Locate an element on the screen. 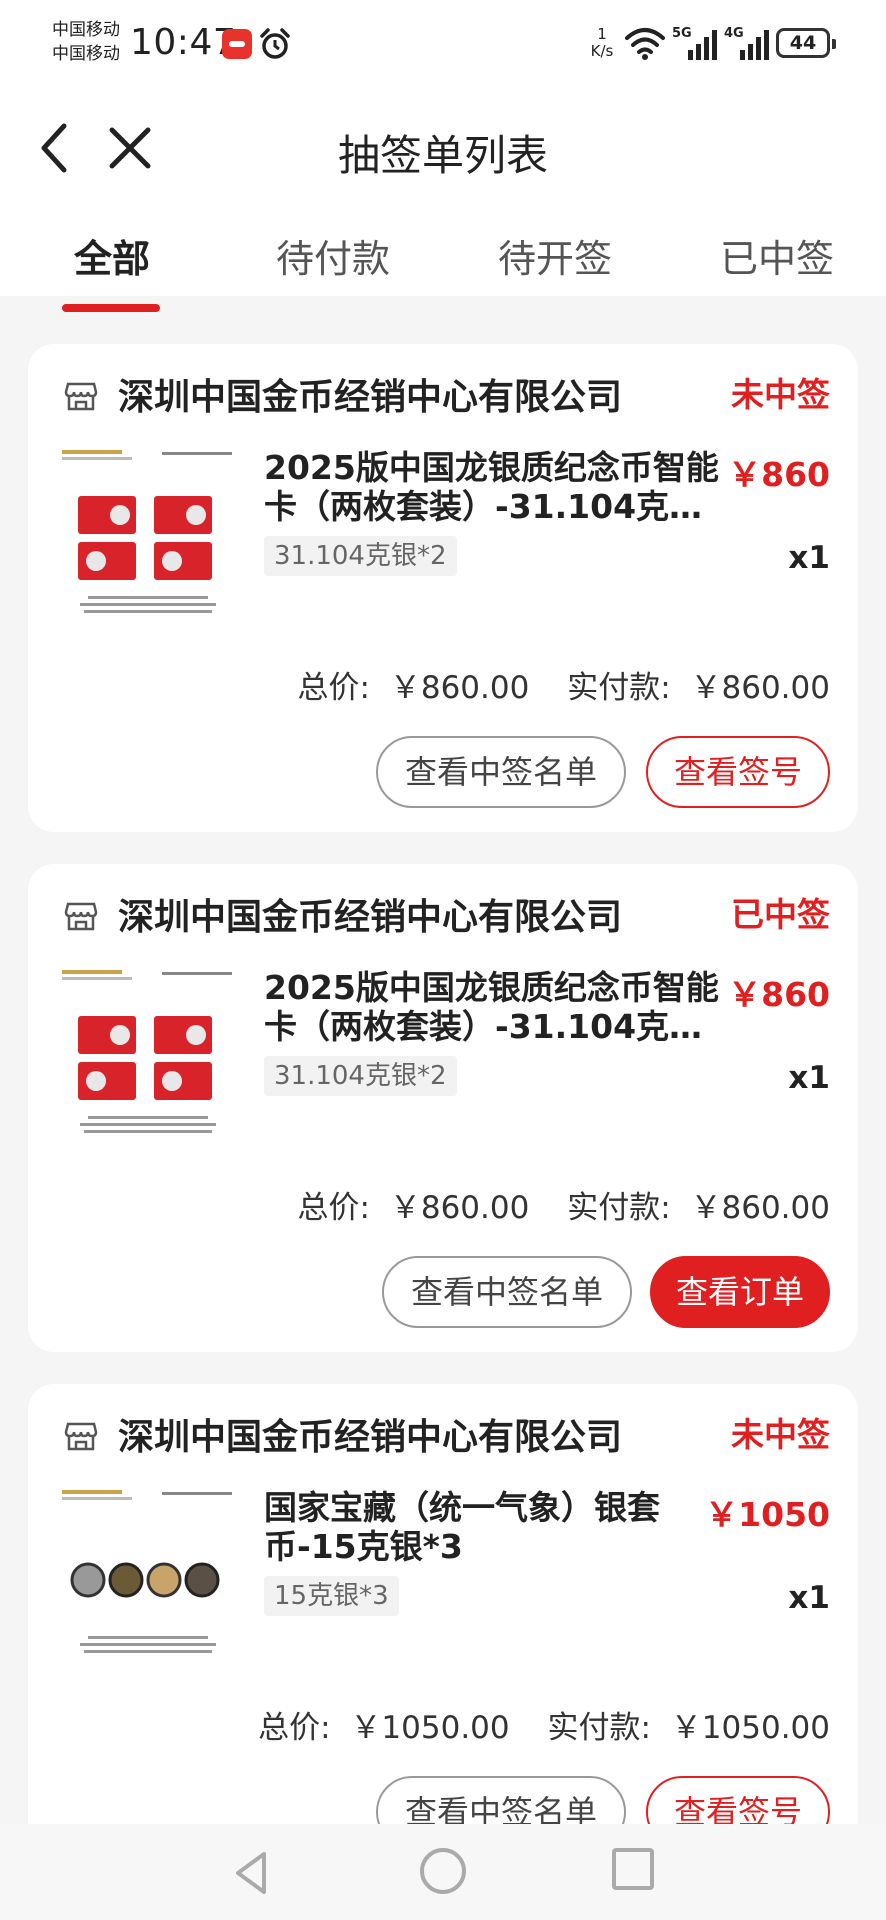 The width and height of the screenshot is (886, 1920). app-notification-icon is located at coordinates (237, 44).